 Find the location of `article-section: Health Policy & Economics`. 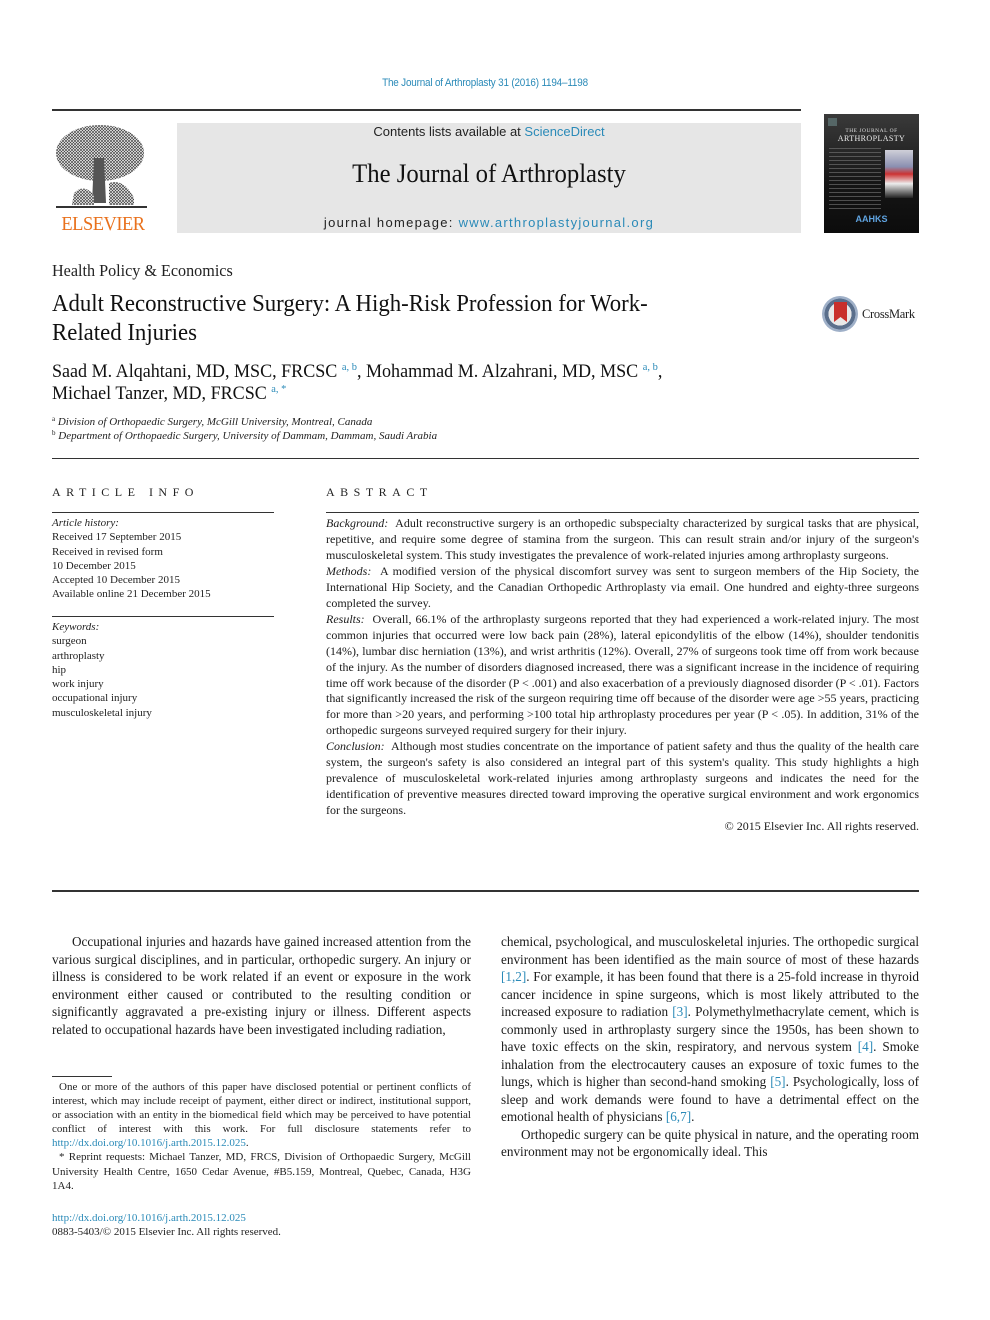

article-section: Health Policy & Economics is located at coordinates (142, 270).